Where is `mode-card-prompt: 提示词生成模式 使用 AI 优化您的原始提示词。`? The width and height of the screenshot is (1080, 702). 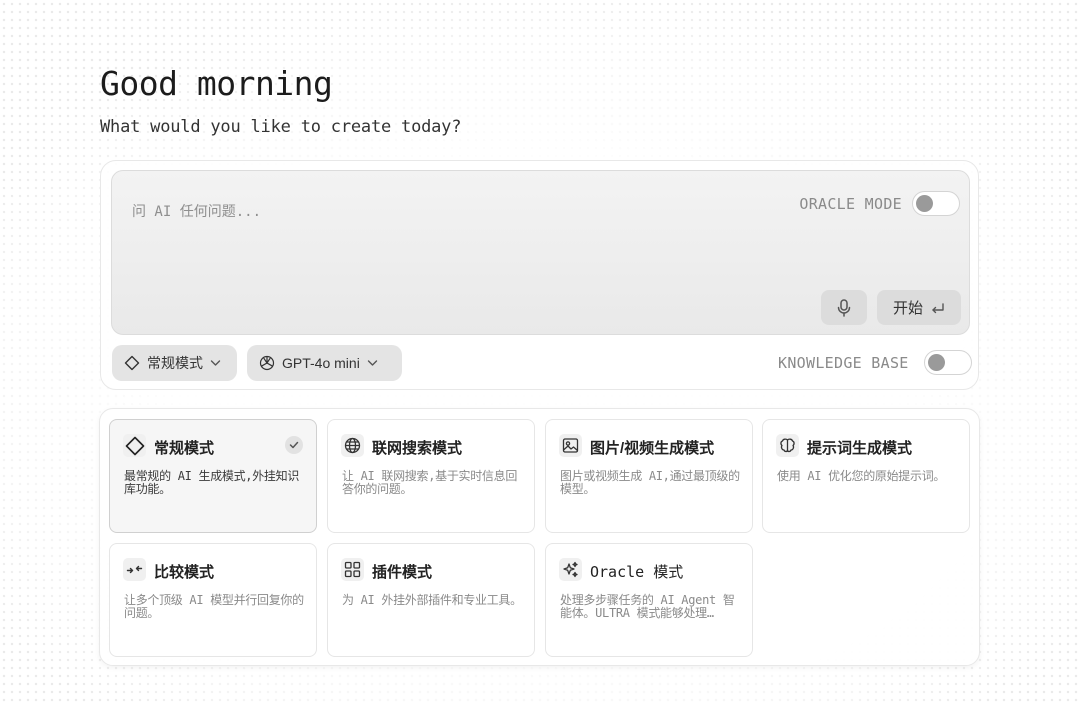
mode-card-prompt: 提示词生成模式 使用 AI 优化您的原始提示词。 is located at coordinates (866, 476).